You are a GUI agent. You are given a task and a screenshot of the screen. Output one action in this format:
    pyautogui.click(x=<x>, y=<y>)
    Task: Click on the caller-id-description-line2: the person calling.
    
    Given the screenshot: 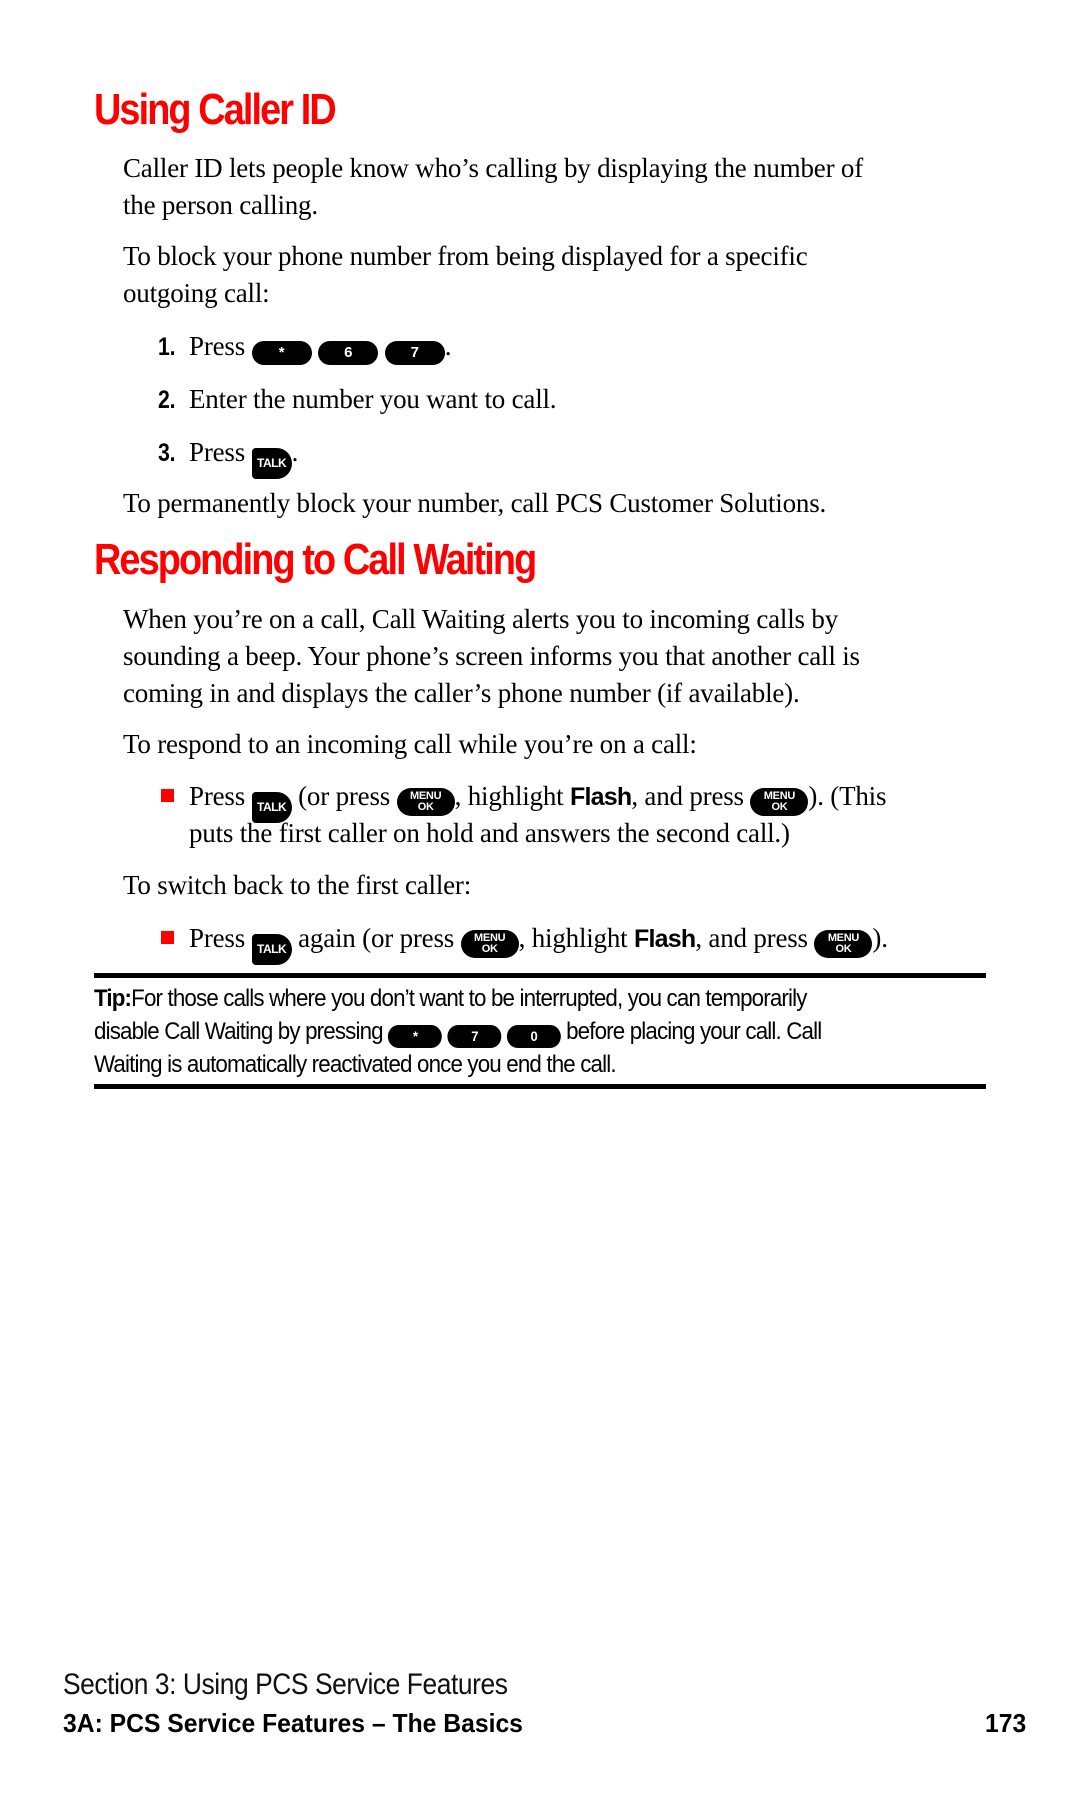 What is the action you would take?
    pyautogui.click(x=220, y=205)
    